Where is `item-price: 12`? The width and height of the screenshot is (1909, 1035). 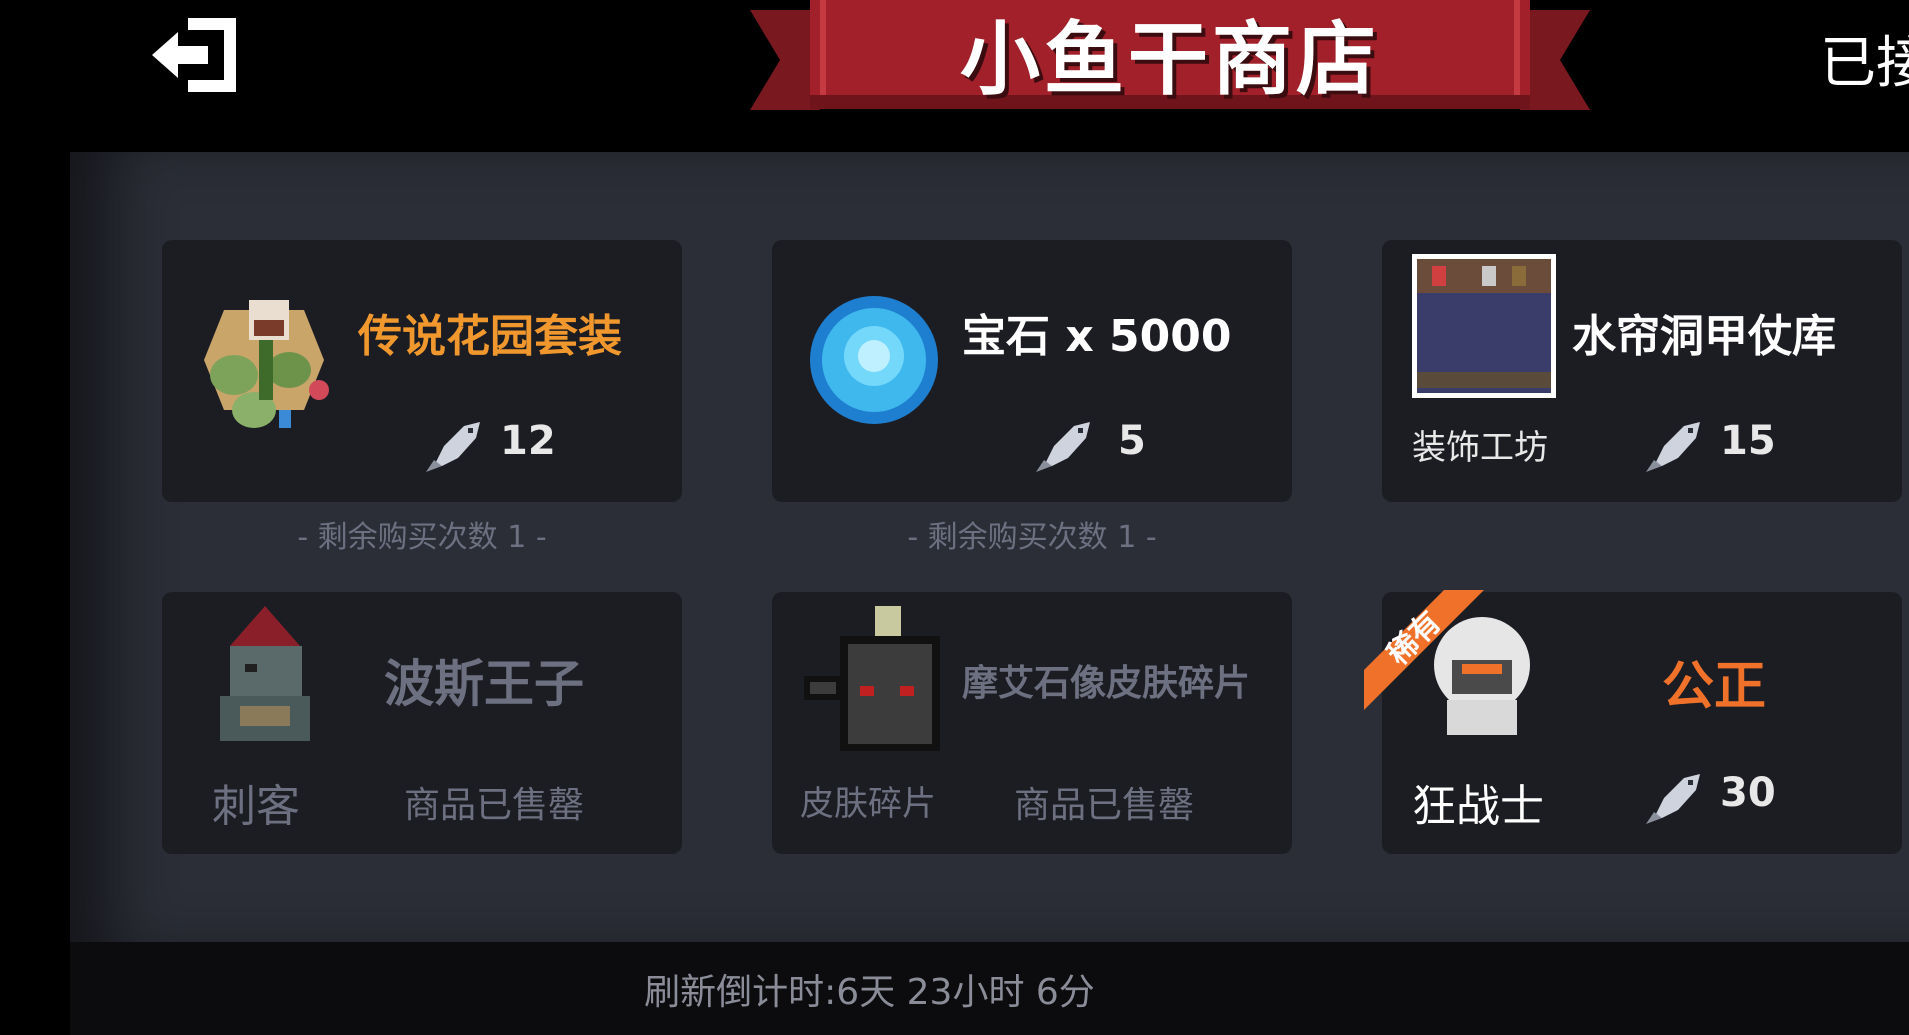 item-price: 12 is located at coordinates (528, 441).